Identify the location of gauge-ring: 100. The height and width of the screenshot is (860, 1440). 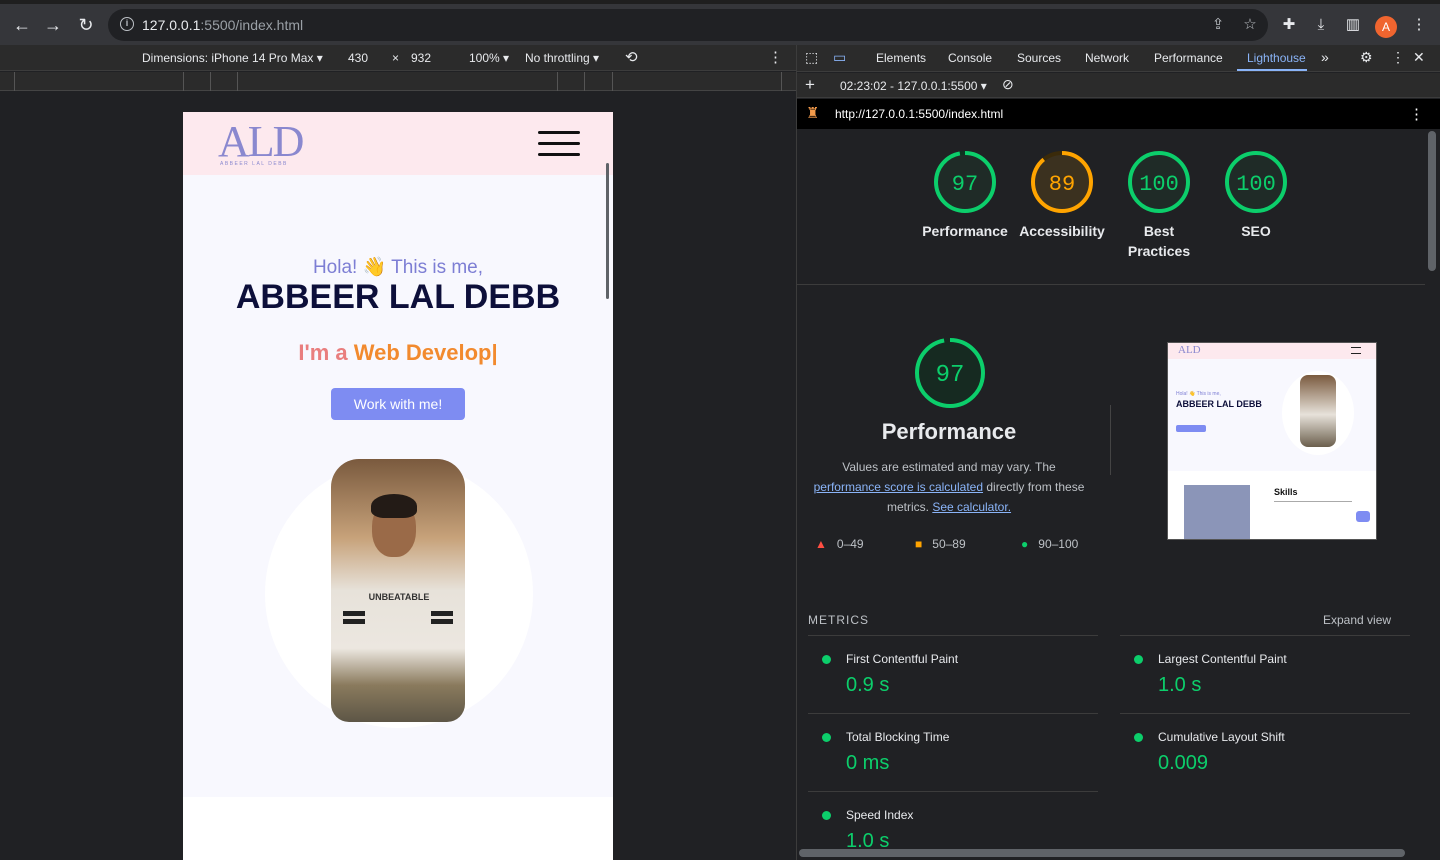
(1256, 182).